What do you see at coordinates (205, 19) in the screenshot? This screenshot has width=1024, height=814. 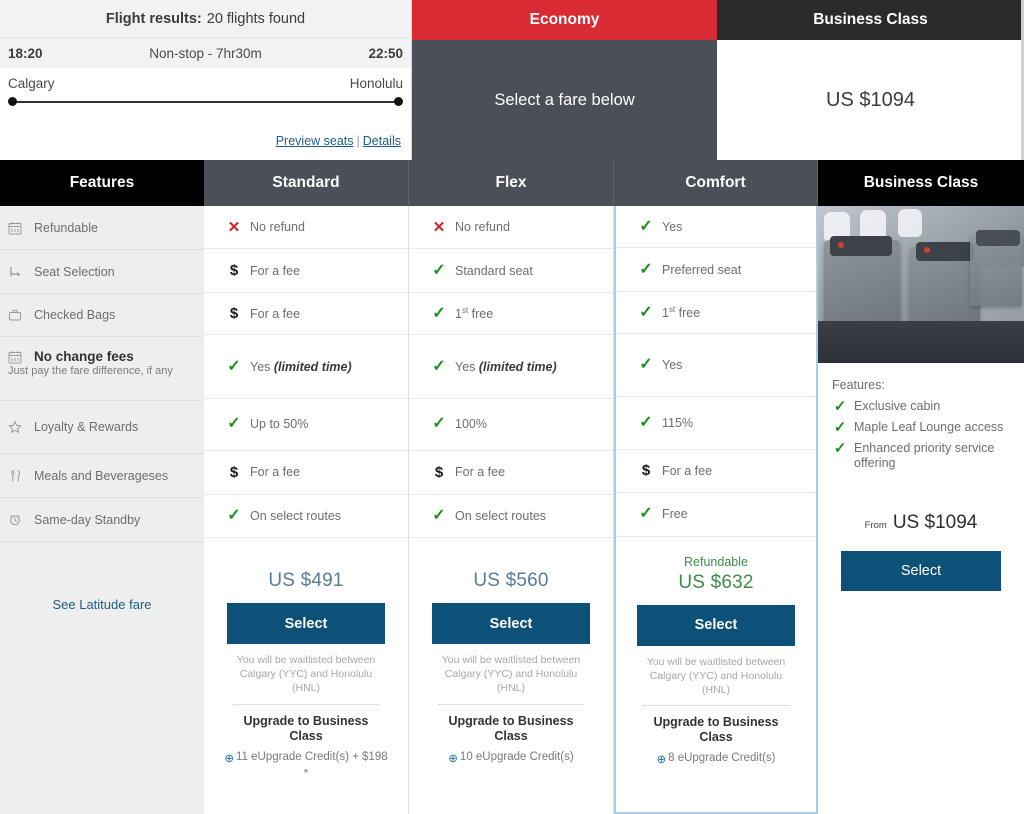 I see `flight-results-title: Flight results: 20 flights found` at bounding box center [205, 19].